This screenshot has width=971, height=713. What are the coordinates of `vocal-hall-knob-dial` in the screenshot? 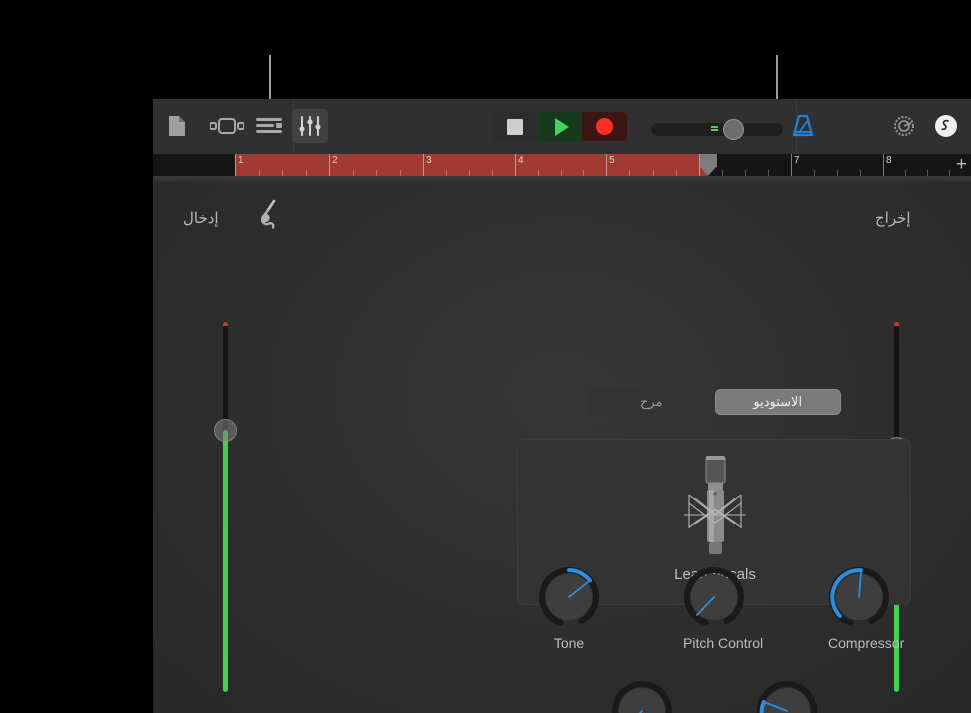 It's located at (787, 696).